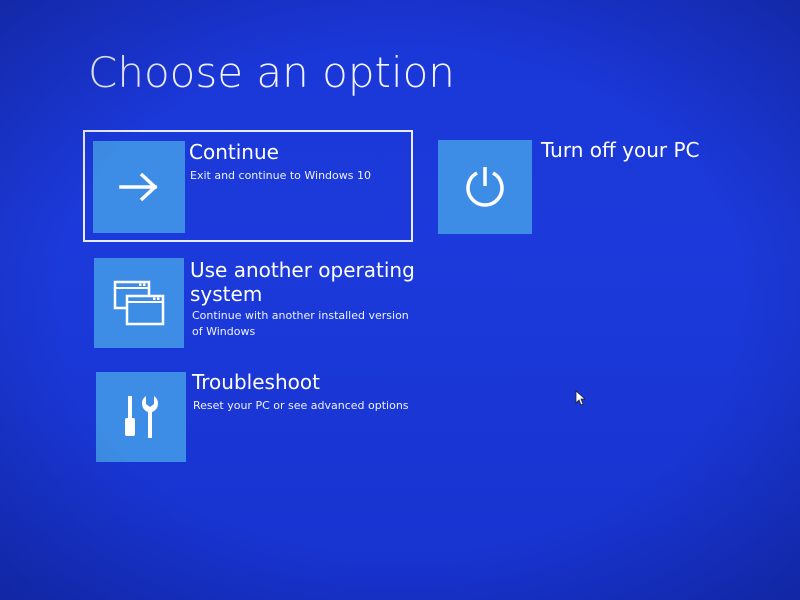  Describe the element at coordinates (280, 175) in the screenshot. I see `continue-description: Exit and continue to Windows 10` at that location.